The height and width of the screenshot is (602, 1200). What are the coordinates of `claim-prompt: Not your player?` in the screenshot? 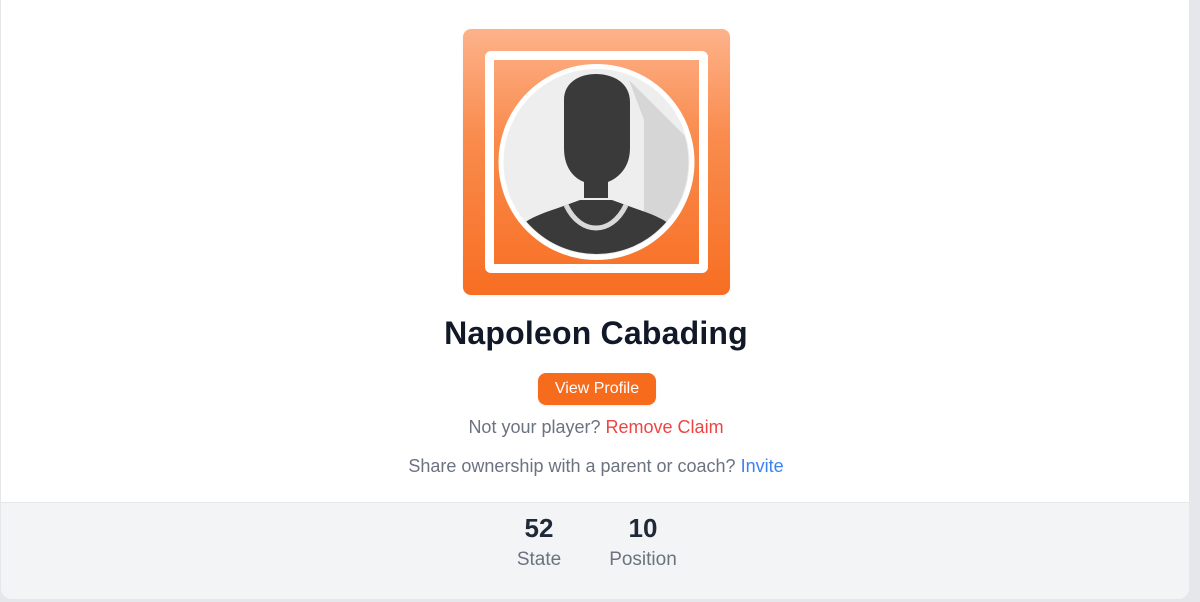 It's located at (534, 427).